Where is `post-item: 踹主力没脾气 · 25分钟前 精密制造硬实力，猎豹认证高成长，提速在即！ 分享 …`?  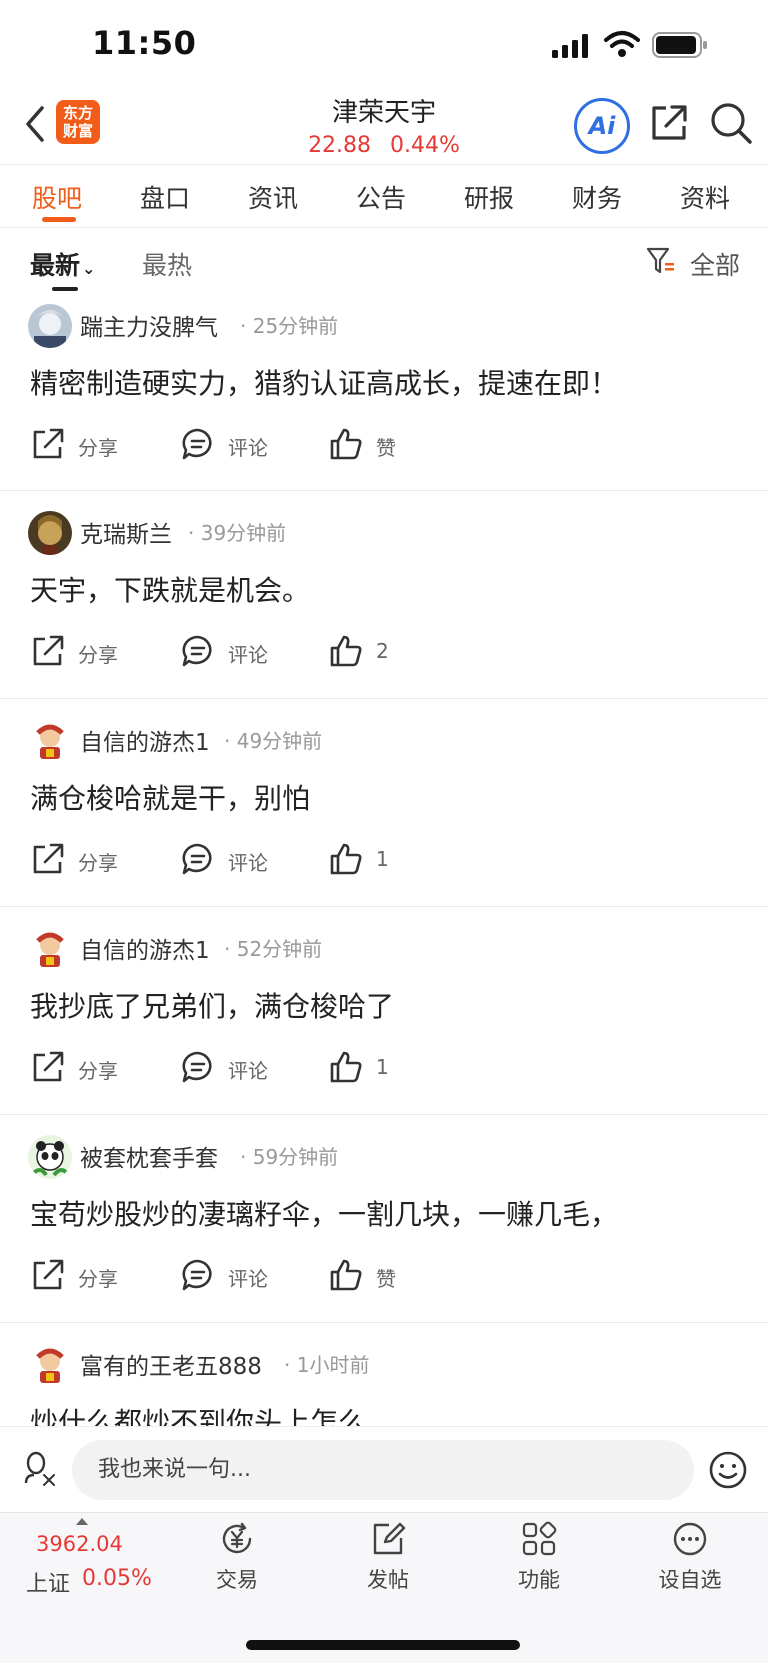 post-item: 踹主力没脾气 · 25分钟前 精密制造硬实力，猎豹认证高成长，提速在即！ 分享 … is located at coordinates (384, 390).